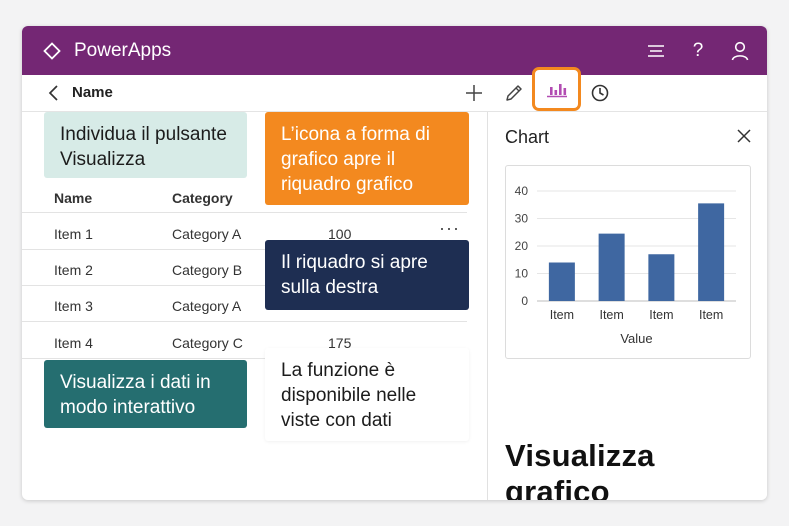  I want to click on chart-card: 0 10 20 30 40 Item Item Item Item Value, so click(628, 262).